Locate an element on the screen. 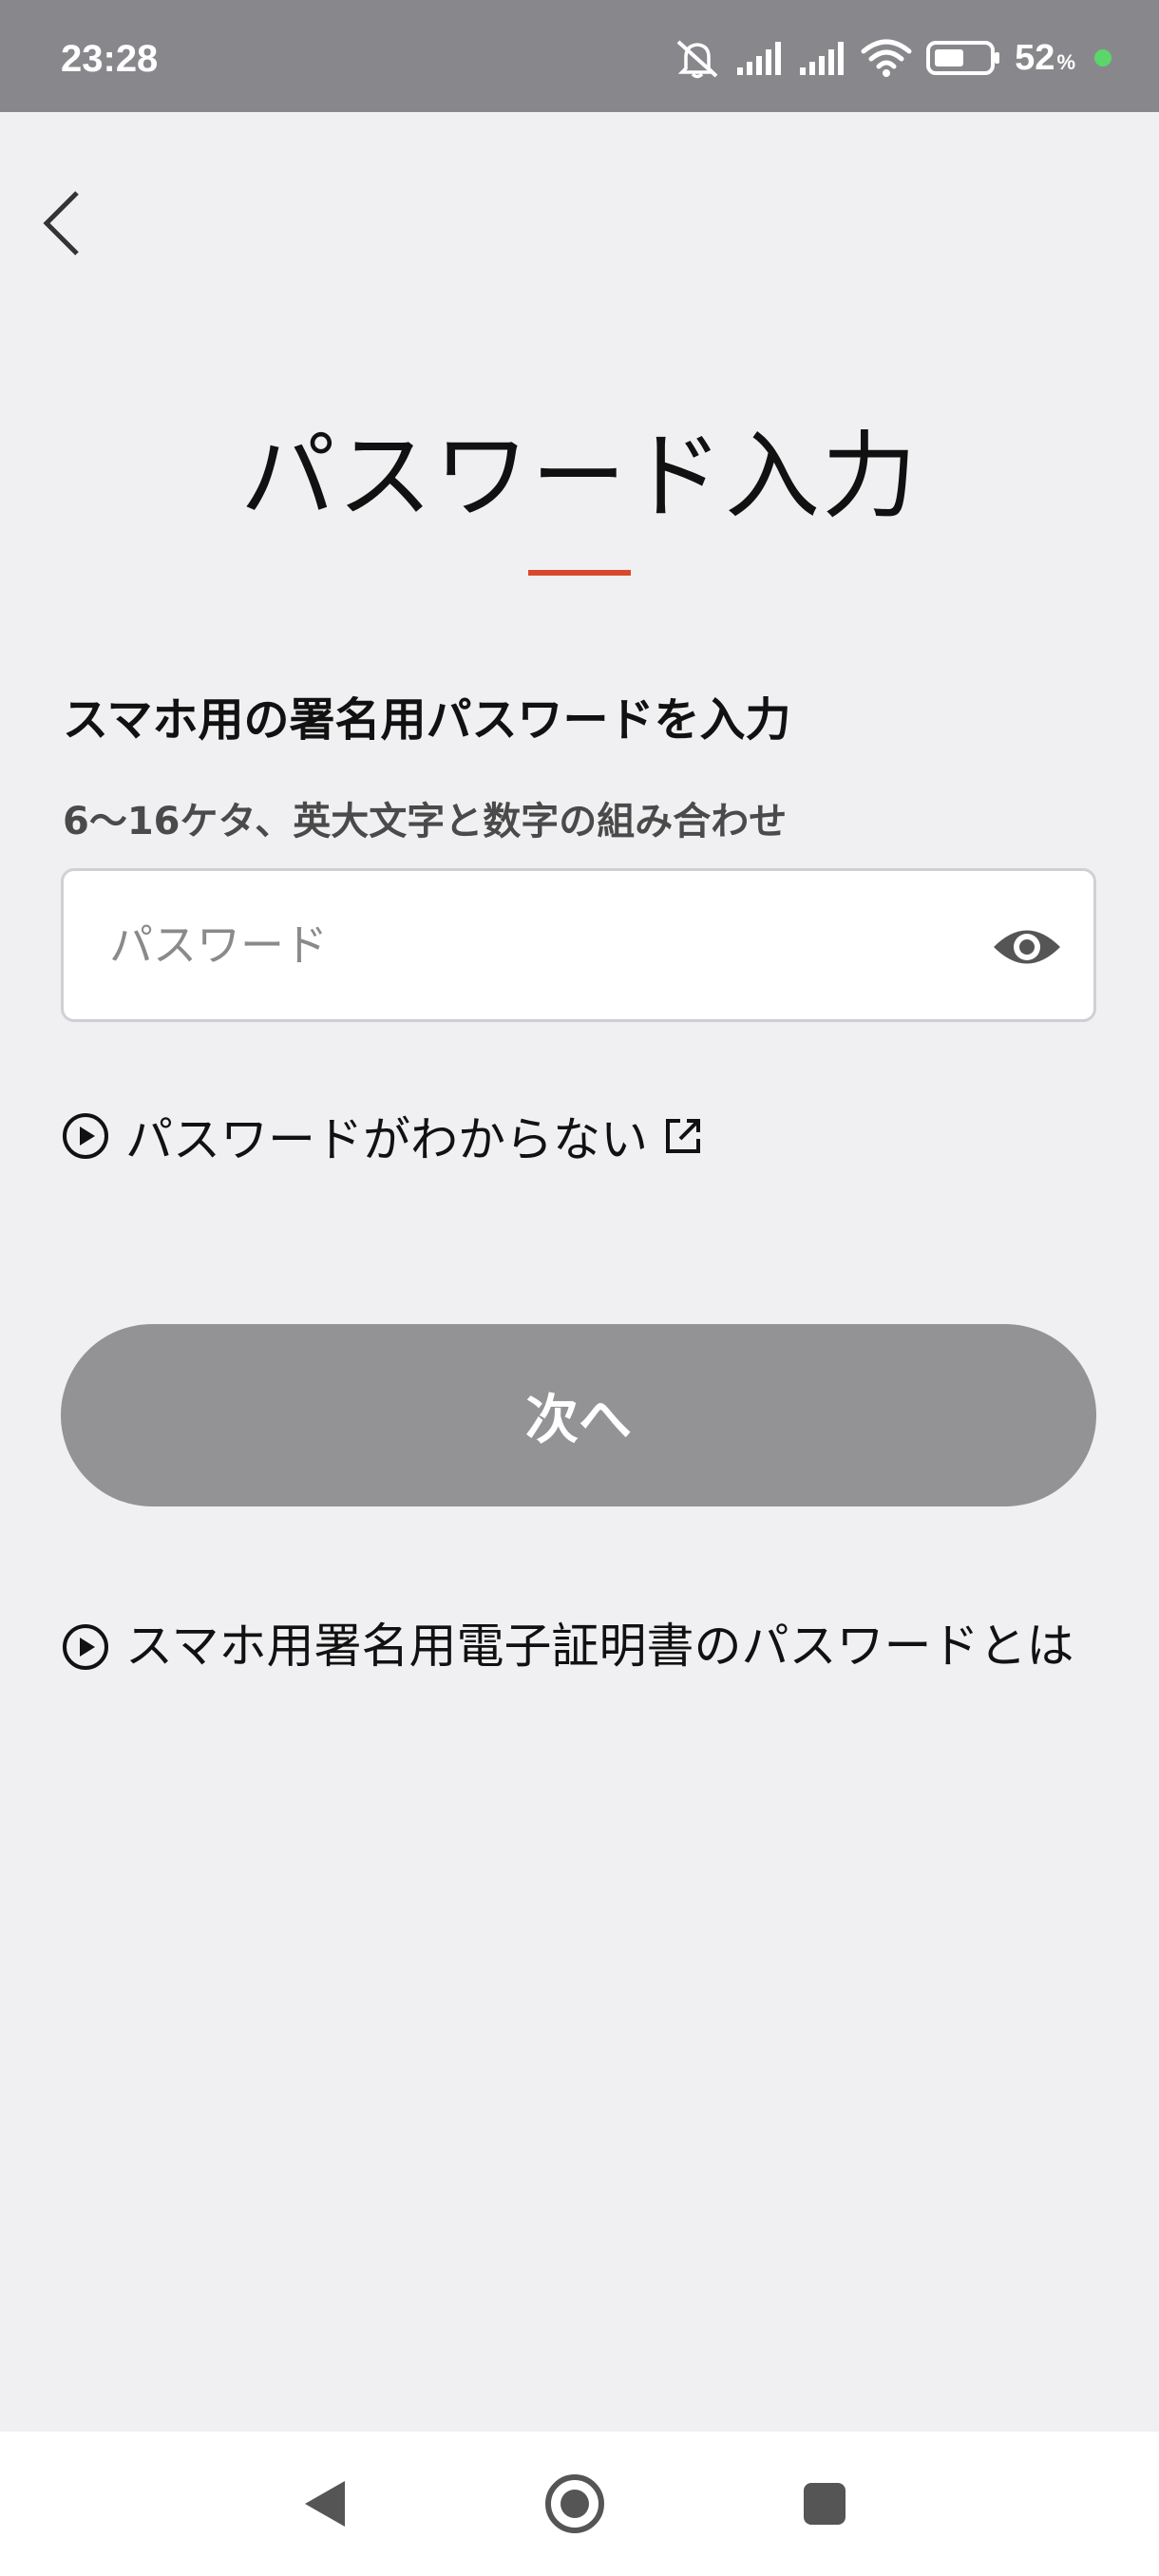 This screenshot has width=1159, height=2576. password-requirement: 6〜16ケタ、英大文字と数字の組み合わせ is located at coordinates (425, 821).